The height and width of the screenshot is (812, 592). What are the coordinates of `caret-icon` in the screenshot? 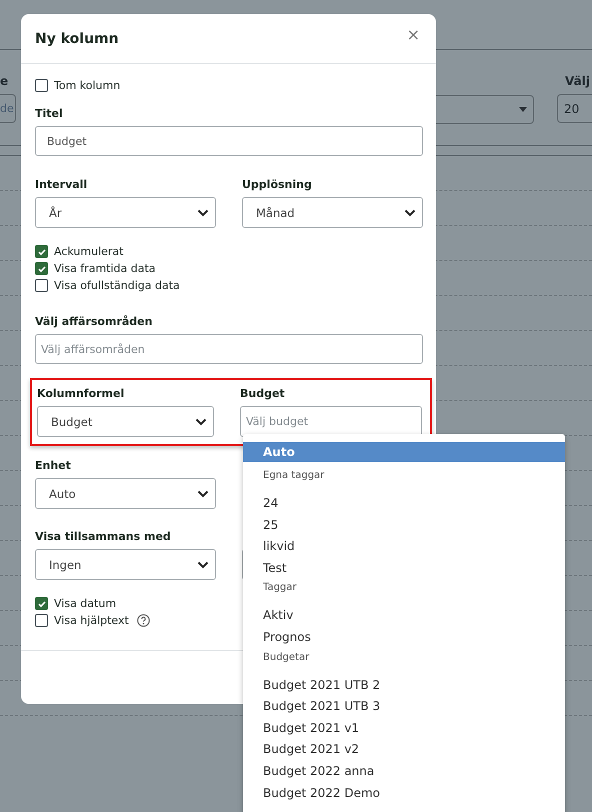 It's located at (523, 109).